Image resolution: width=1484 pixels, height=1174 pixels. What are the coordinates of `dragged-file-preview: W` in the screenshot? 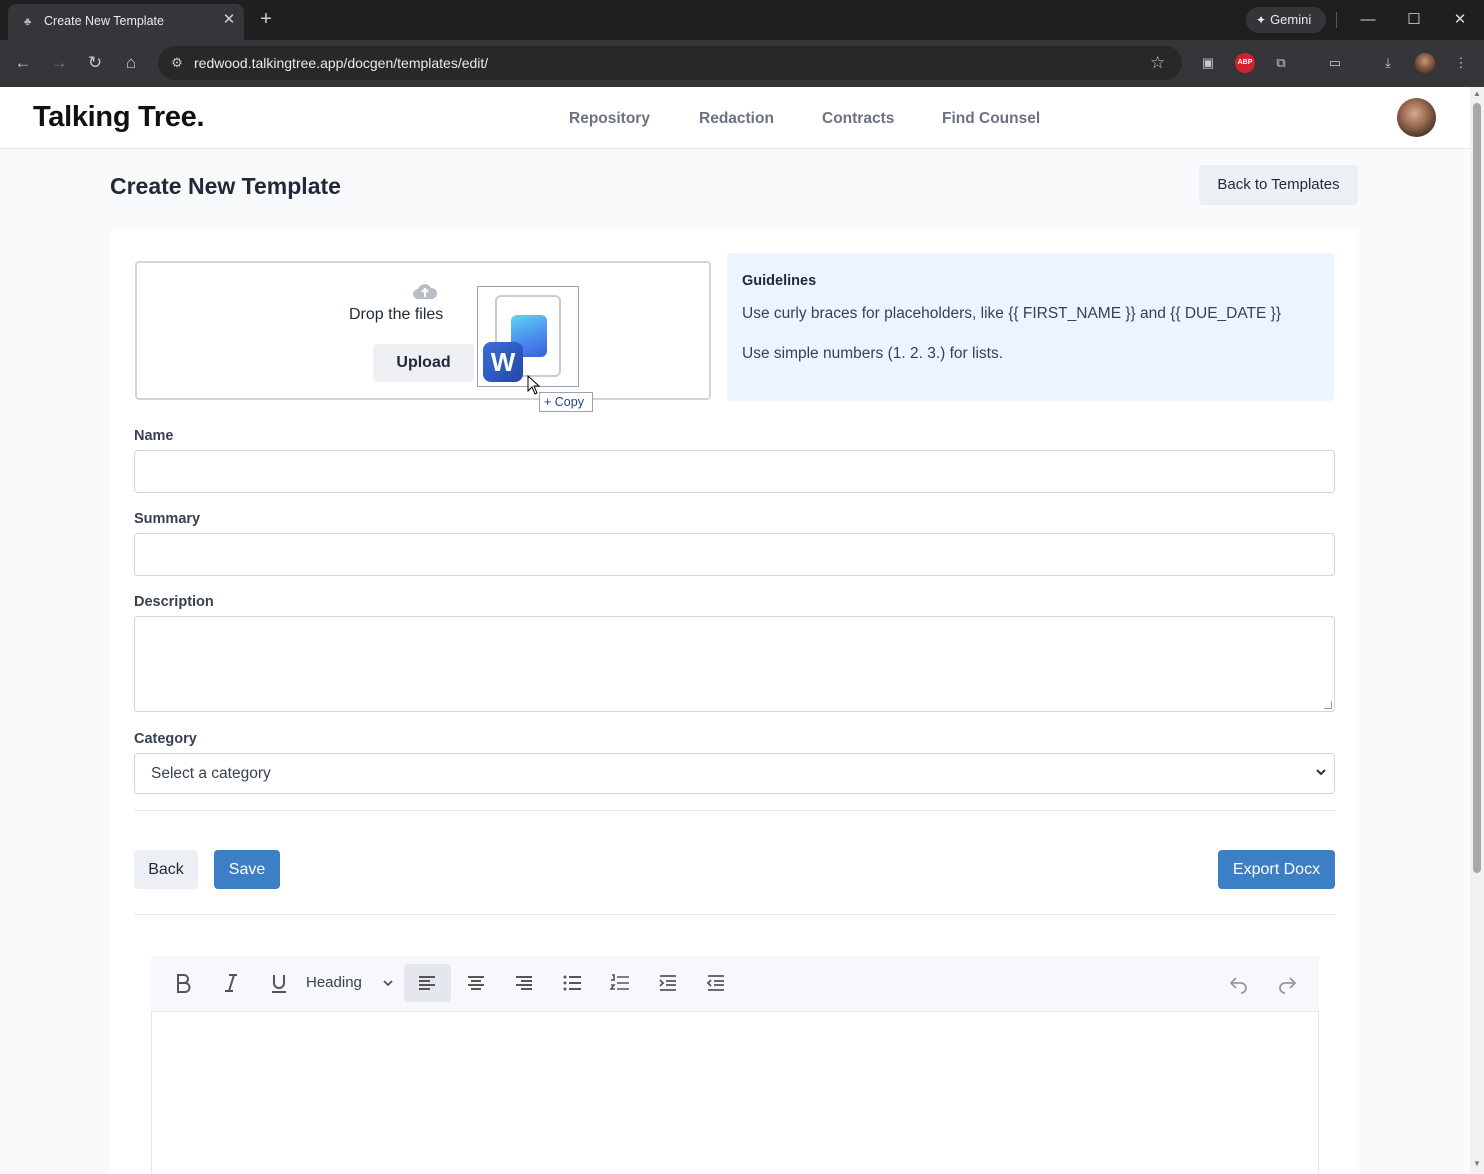 It's located at (528, 336).